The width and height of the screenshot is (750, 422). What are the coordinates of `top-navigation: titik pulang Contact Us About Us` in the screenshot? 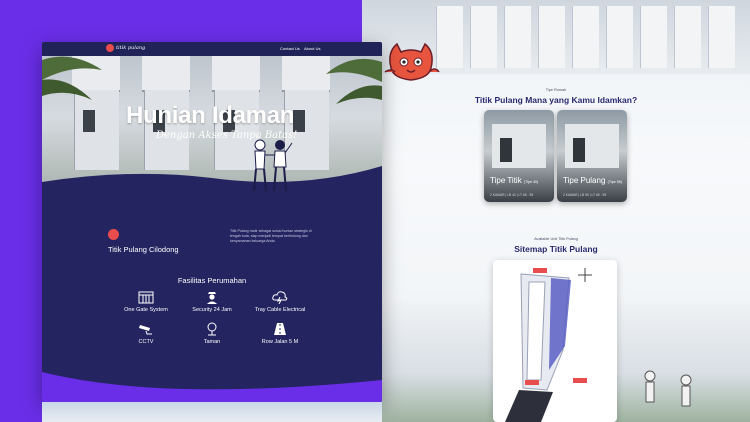 It's located at (212, 49).